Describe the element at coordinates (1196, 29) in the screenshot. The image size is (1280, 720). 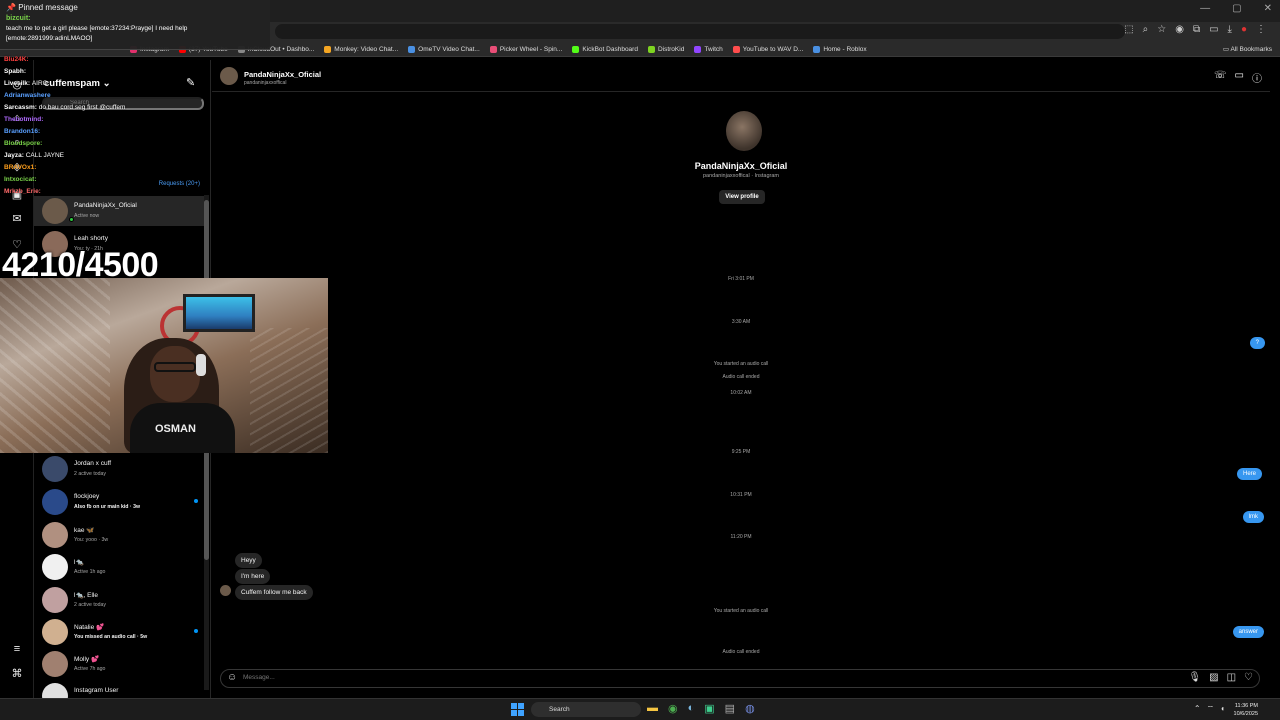
I see `puzzle-icon: ⧉` at that location.